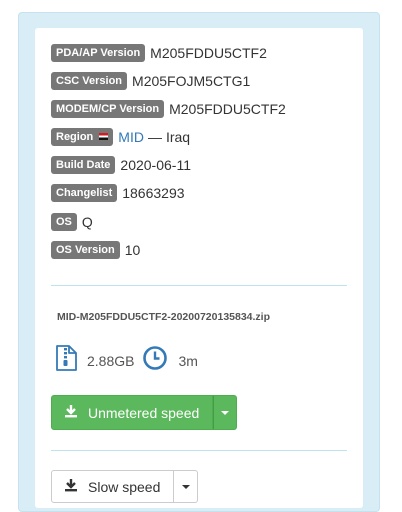 The width and height of the screenshot is (402, 512). Describe the element at coordinates (132, 250) in the screenshot. I see `os-version-value: 10` at that location.